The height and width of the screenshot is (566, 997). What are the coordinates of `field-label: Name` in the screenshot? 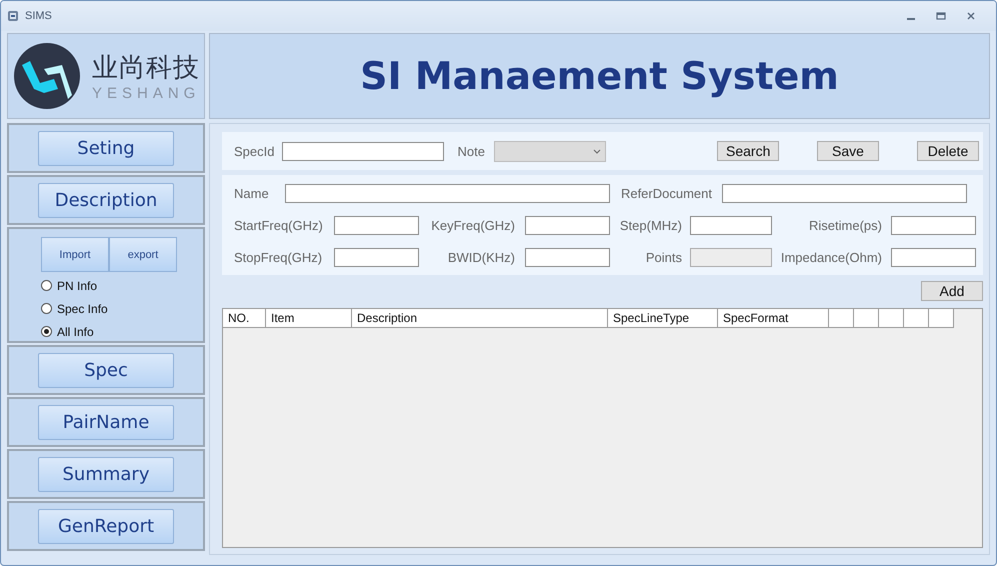 It's located at (252, 193).